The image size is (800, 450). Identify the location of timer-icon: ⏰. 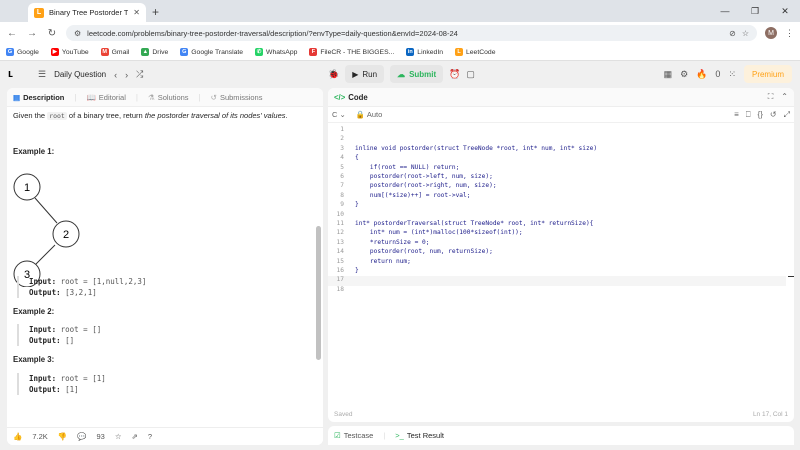
(454, 74).